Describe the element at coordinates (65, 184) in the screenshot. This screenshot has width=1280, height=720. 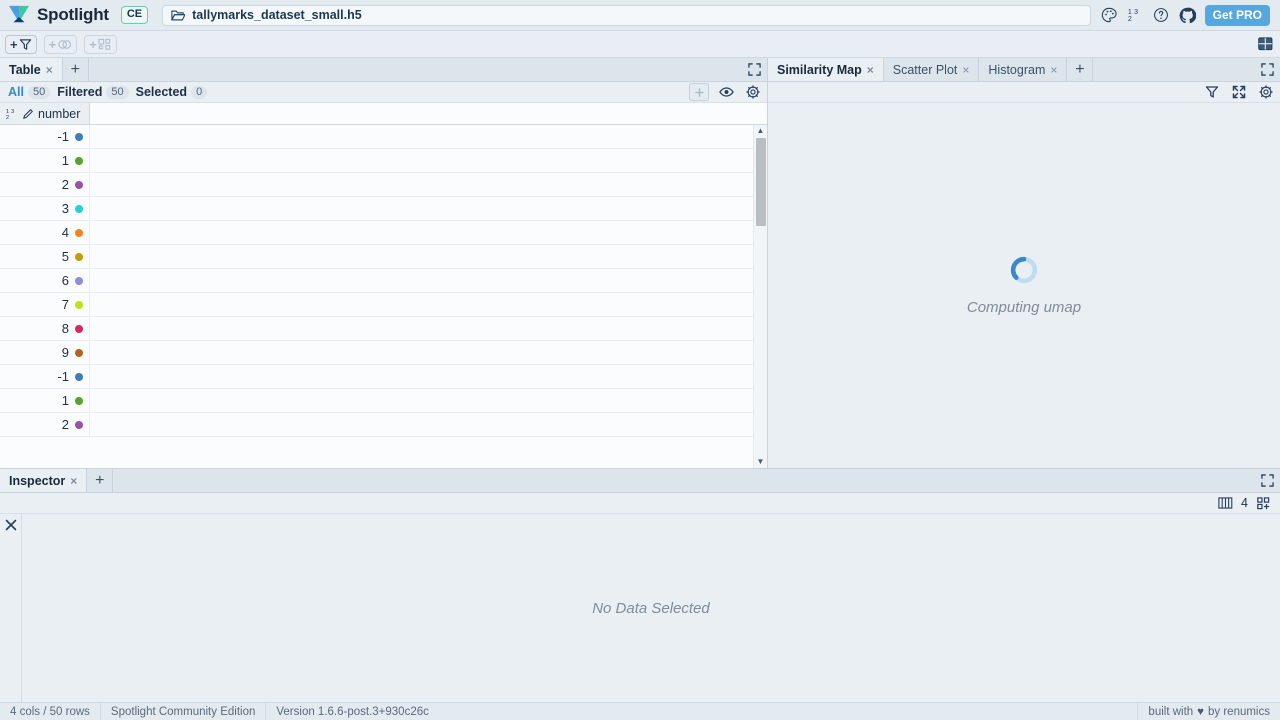
I see `row-value: 2` at that location.